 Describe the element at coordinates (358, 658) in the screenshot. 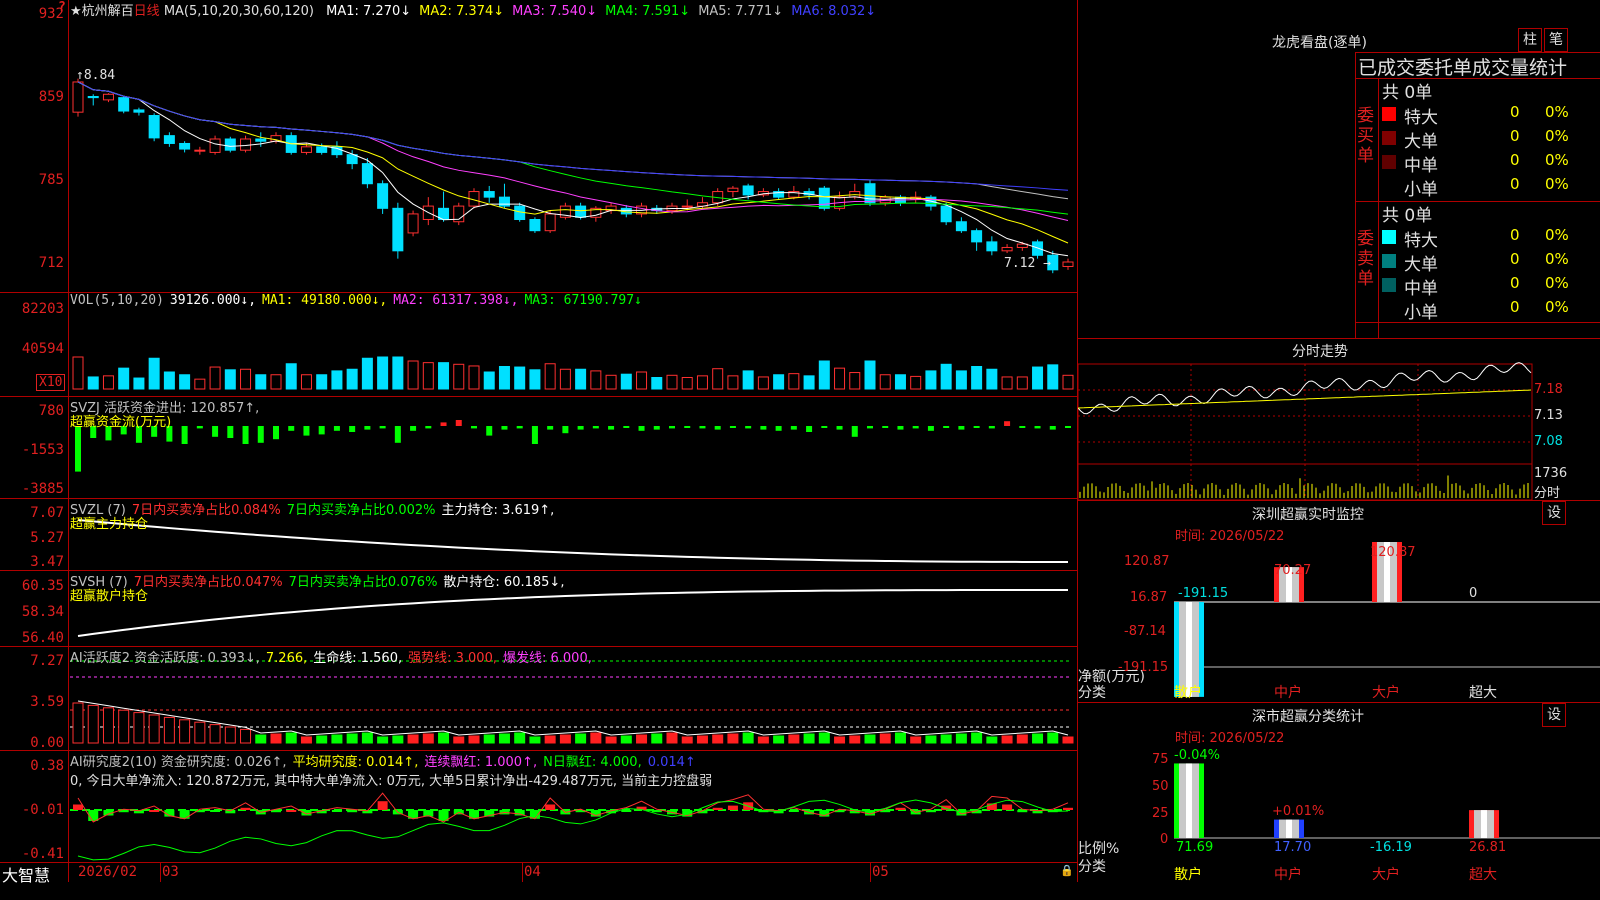

I see `indicator-value: 生命线: 1.560,` at that location.